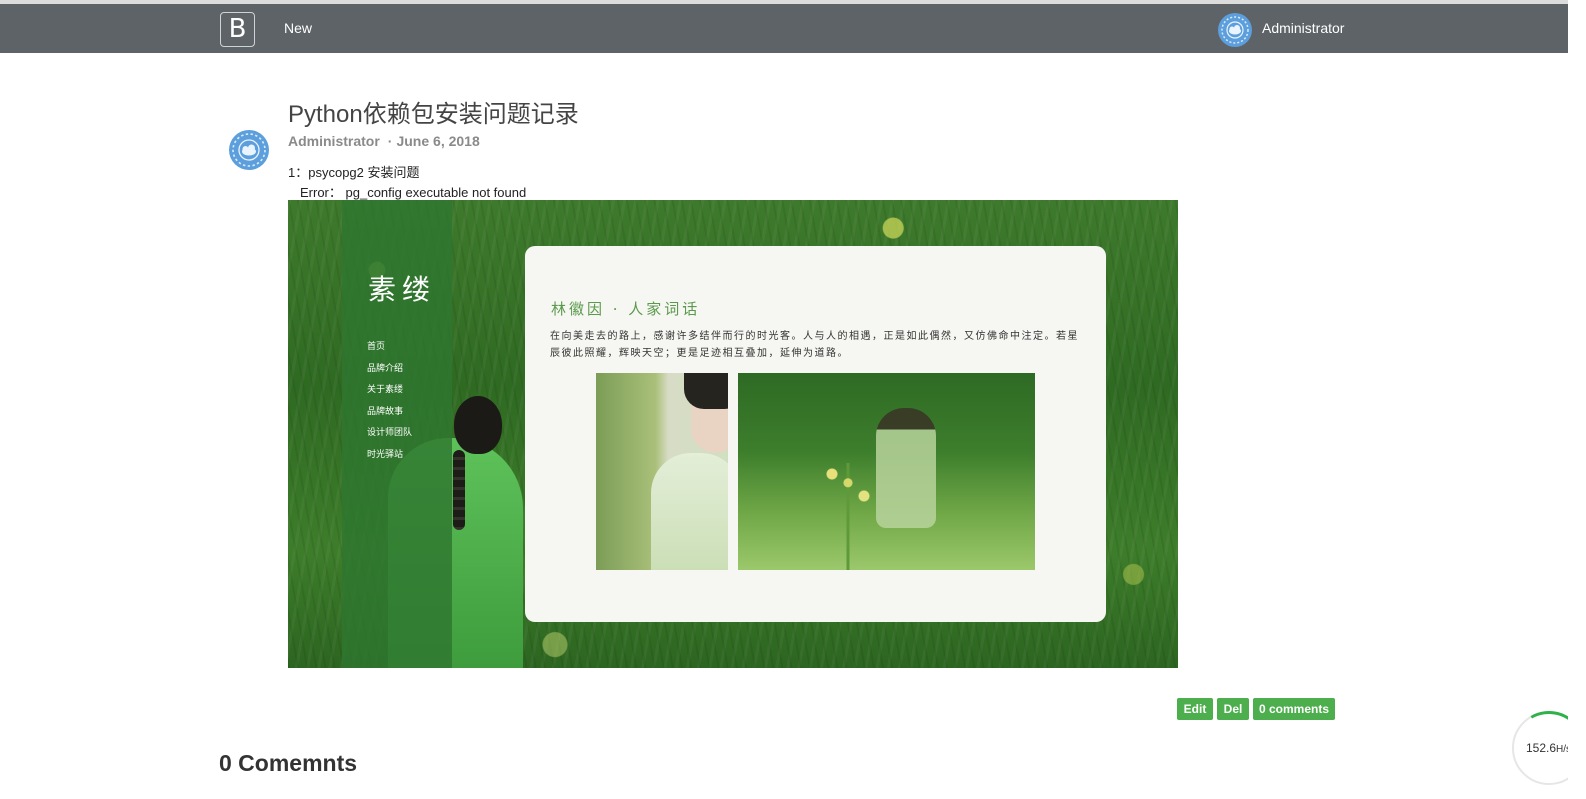 The image size is (1586, 799). Describe the element at coordinates (237, 29) in the screenshot. I see `brand-logo: B` at that location.